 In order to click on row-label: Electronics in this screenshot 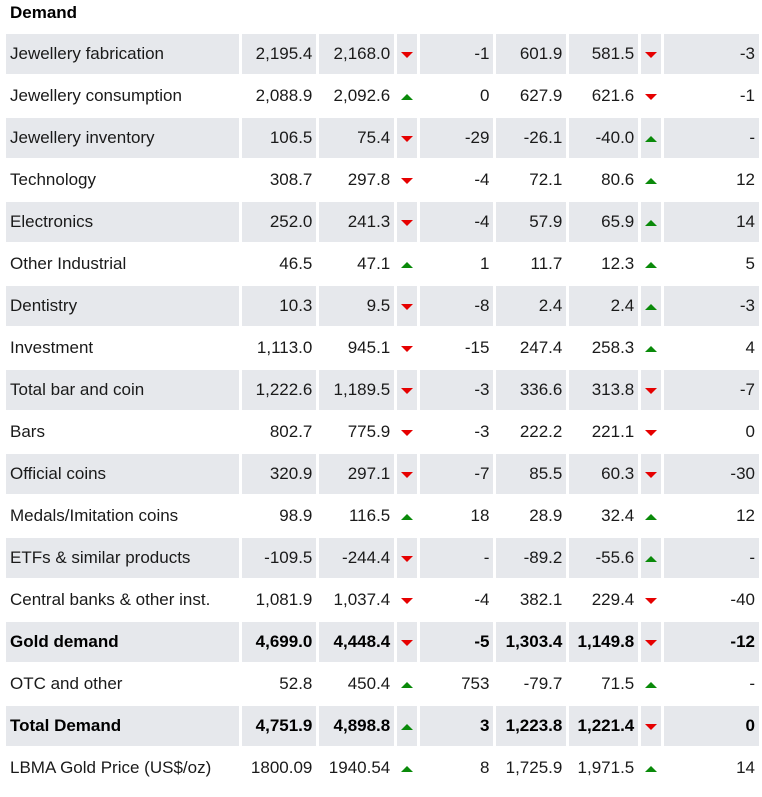, I will do `click(123, 222)`.